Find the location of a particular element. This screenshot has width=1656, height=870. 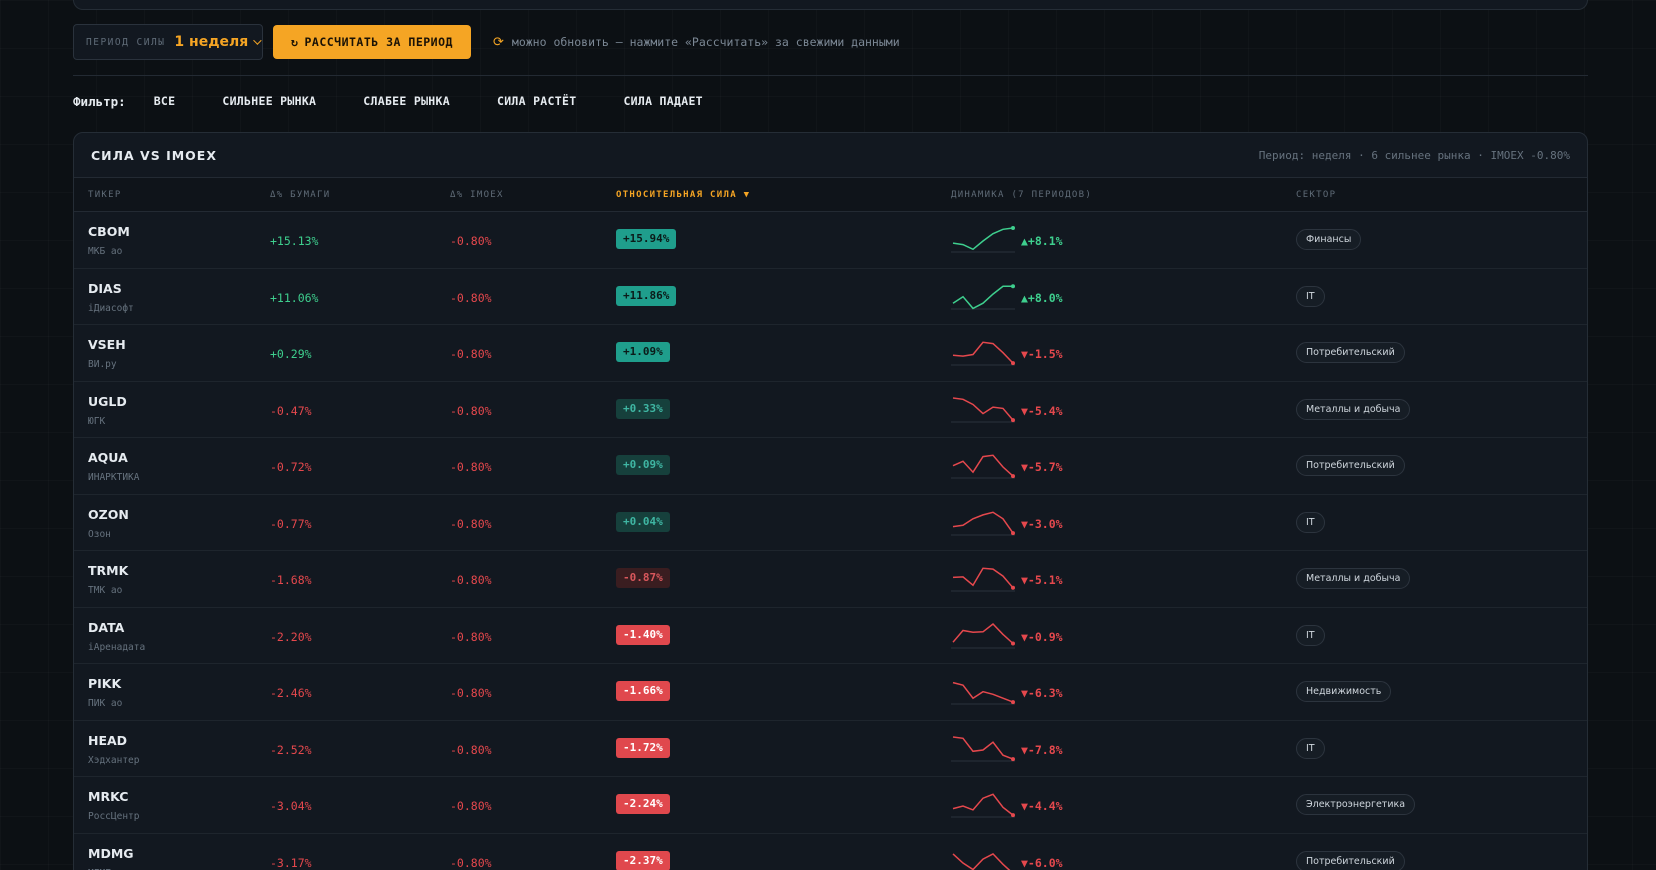

ticker: TRMK is located at coordinates (108, 570).